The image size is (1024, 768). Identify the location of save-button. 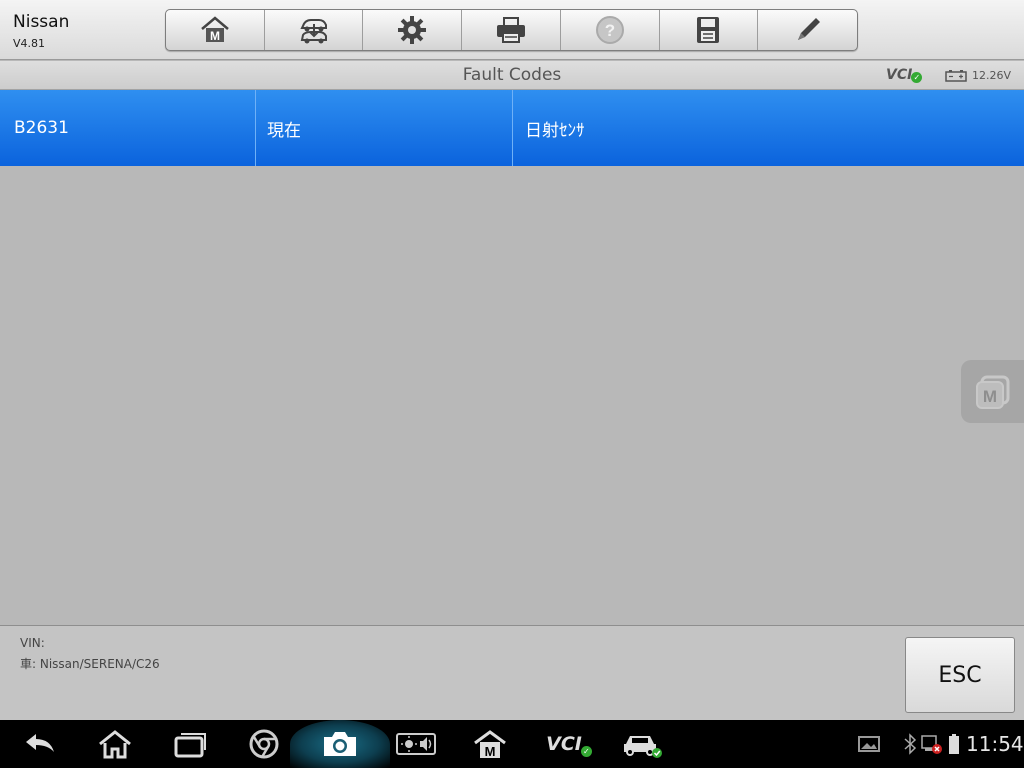
(709, 30).